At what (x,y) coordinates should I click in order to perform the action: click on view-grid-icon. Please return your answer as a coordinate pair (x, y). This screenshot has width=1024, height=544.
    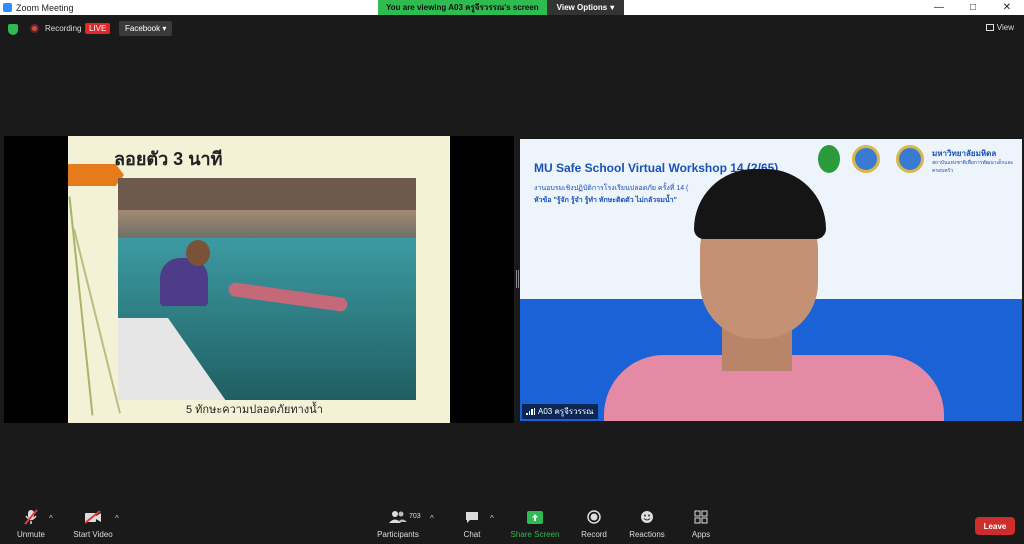
    Looking at the image, I should click on (989, 27).